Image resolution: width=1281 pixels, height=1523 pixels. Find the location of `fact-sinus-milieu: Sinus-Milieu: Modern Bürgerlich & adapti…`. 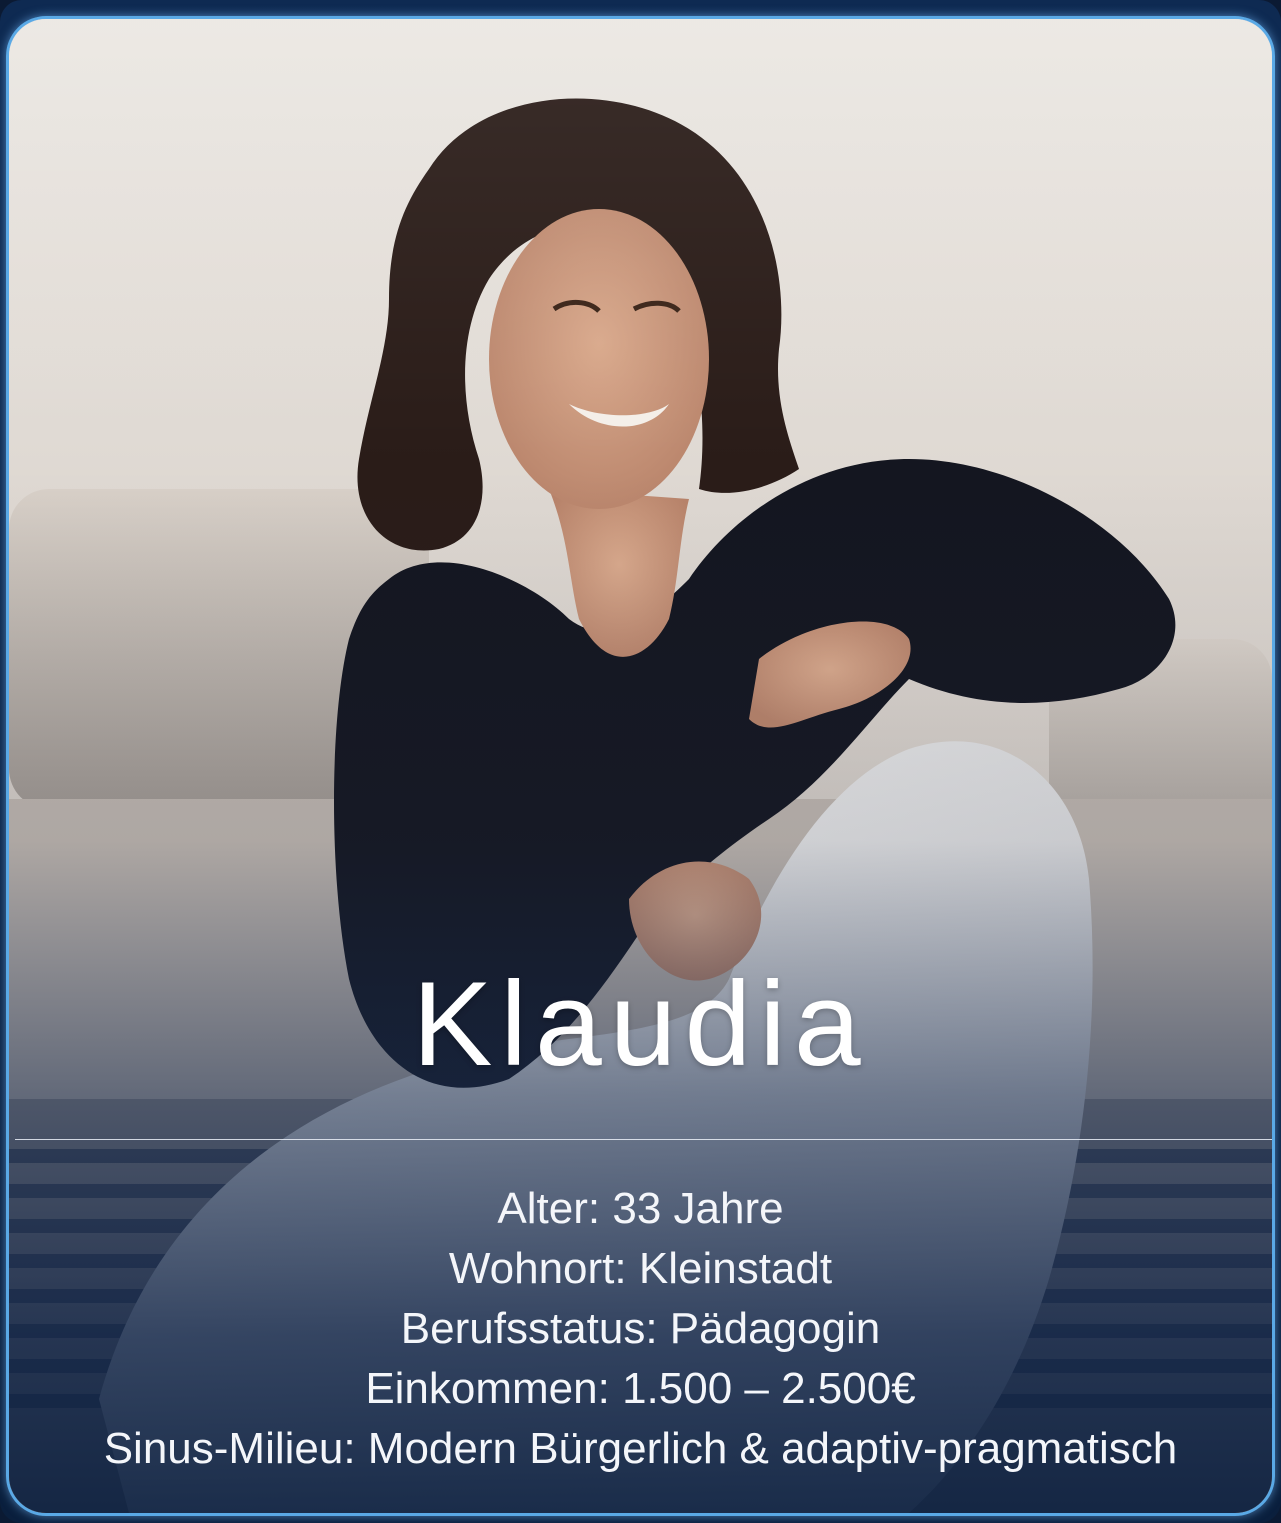

fact-sinus-milieu: Sinus-Milieu: Modern Bürgerlich & adapti… is located at coordinates (640, 1448).